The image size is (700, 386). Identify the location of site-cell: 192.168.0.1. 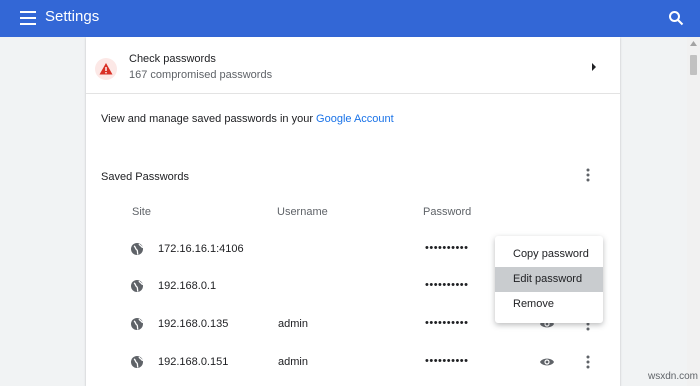
(187, 286).